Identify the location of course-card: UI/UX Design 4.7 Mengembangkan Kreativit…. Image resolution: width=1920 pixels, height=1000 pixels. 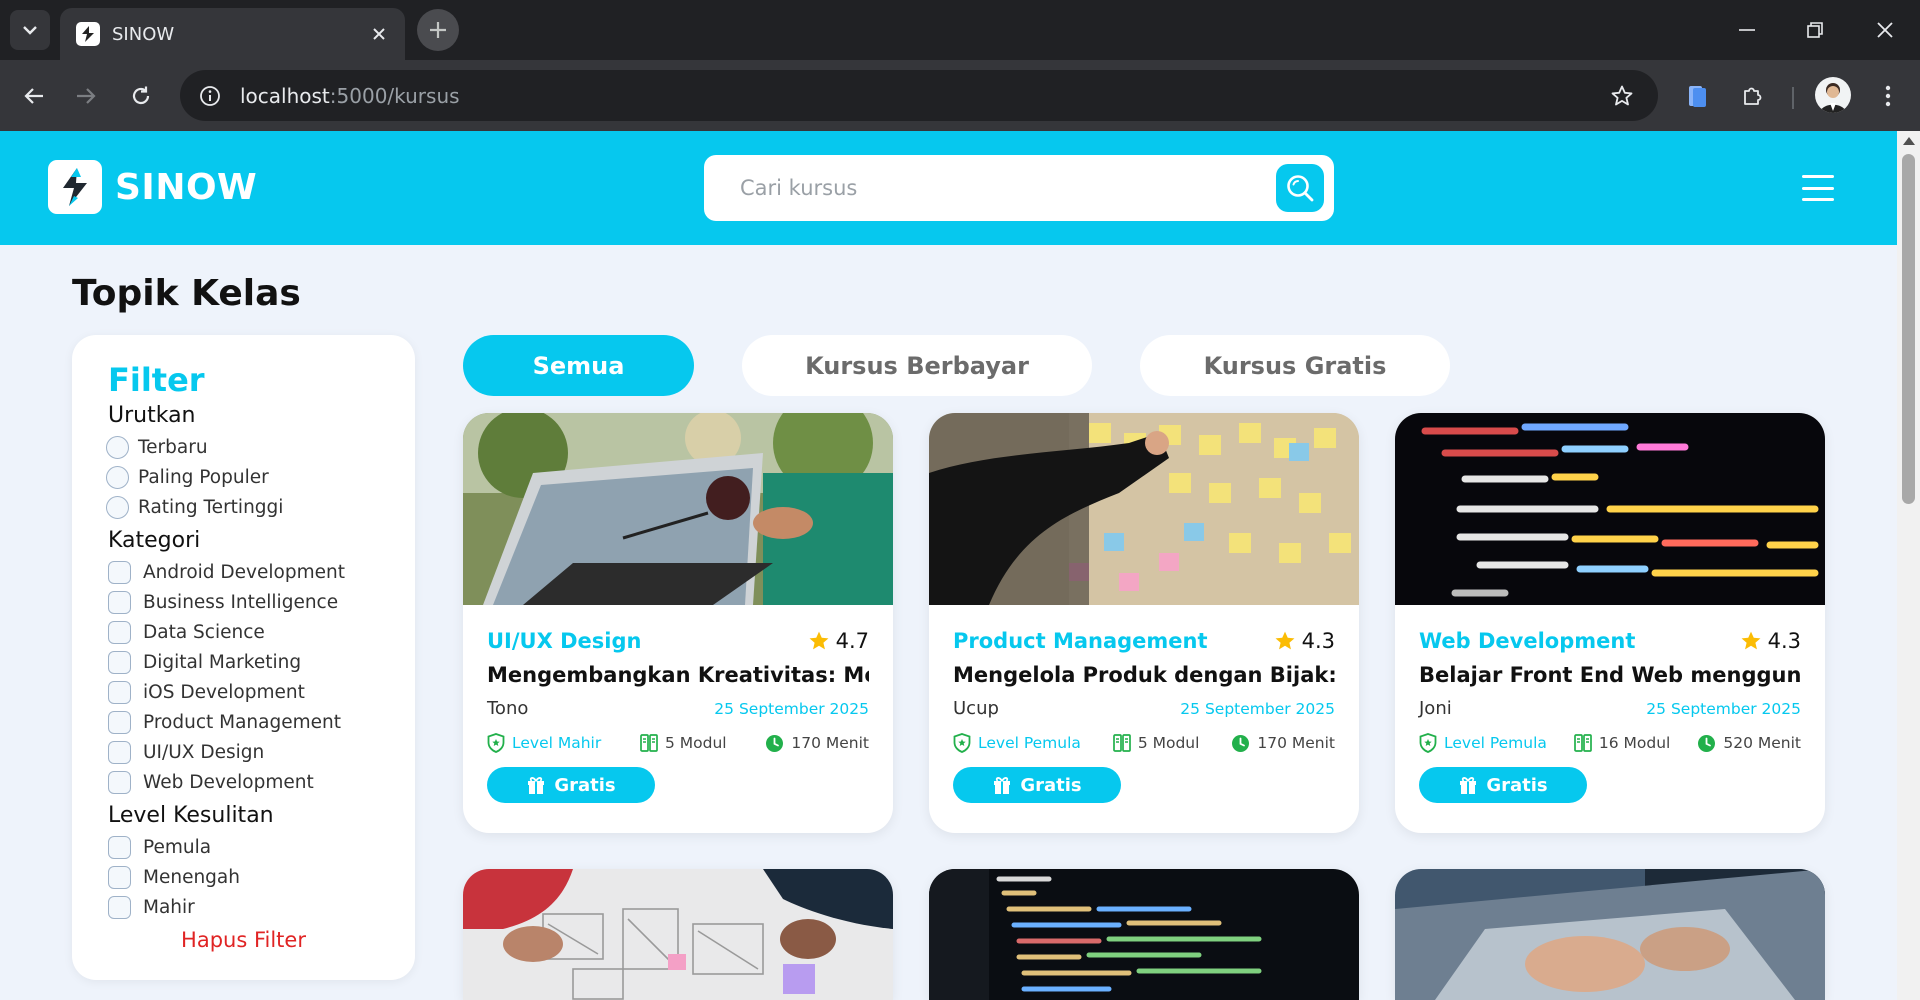
(678, 623).